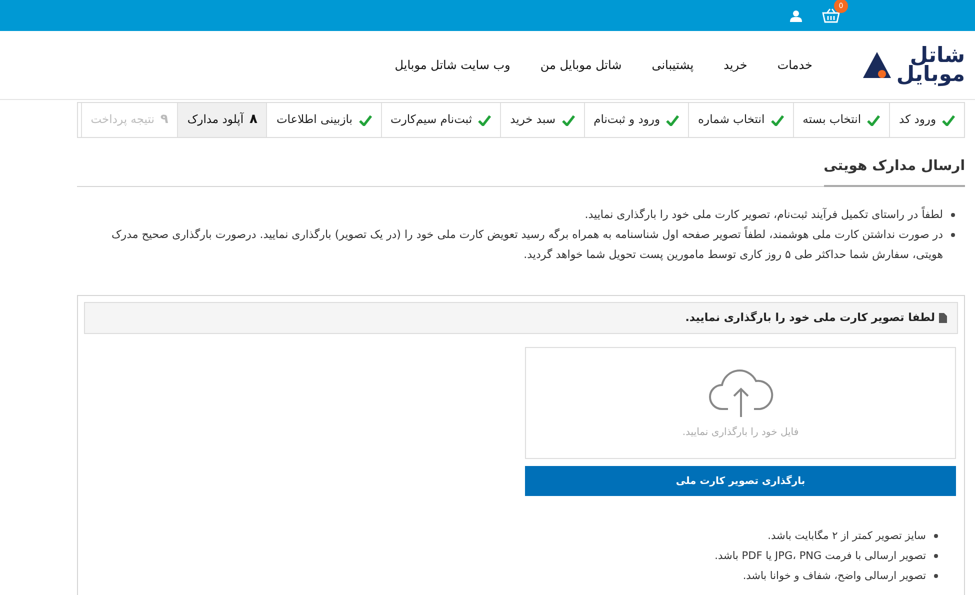 This screenshot has height=595, width=975. Describe the element at coordinates (820, 556) in the screenshot. I see `requirement-text: تصویر ارسالی با فرمت JPG، PNG یا PDF باشد.` at that location.